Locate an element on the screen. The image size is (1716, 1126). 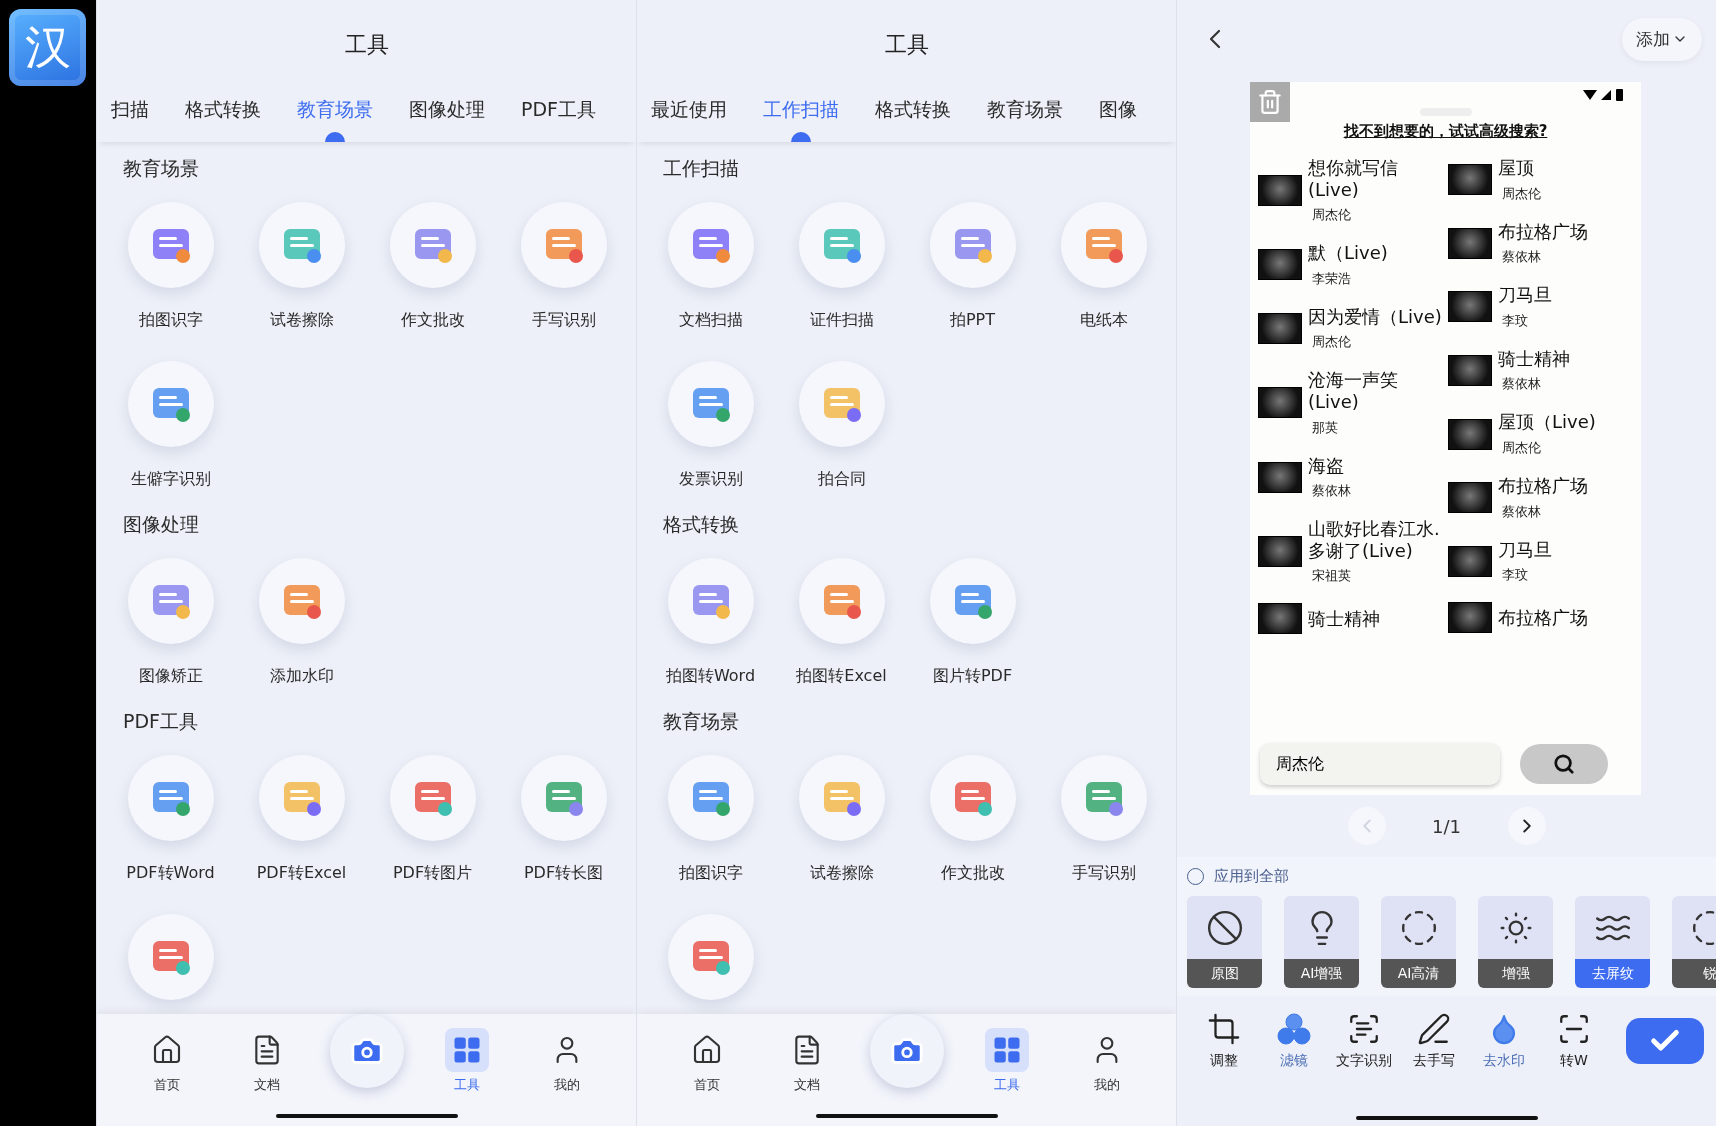
tool-label: 拍图识字 is located at coordinates (710, 873).